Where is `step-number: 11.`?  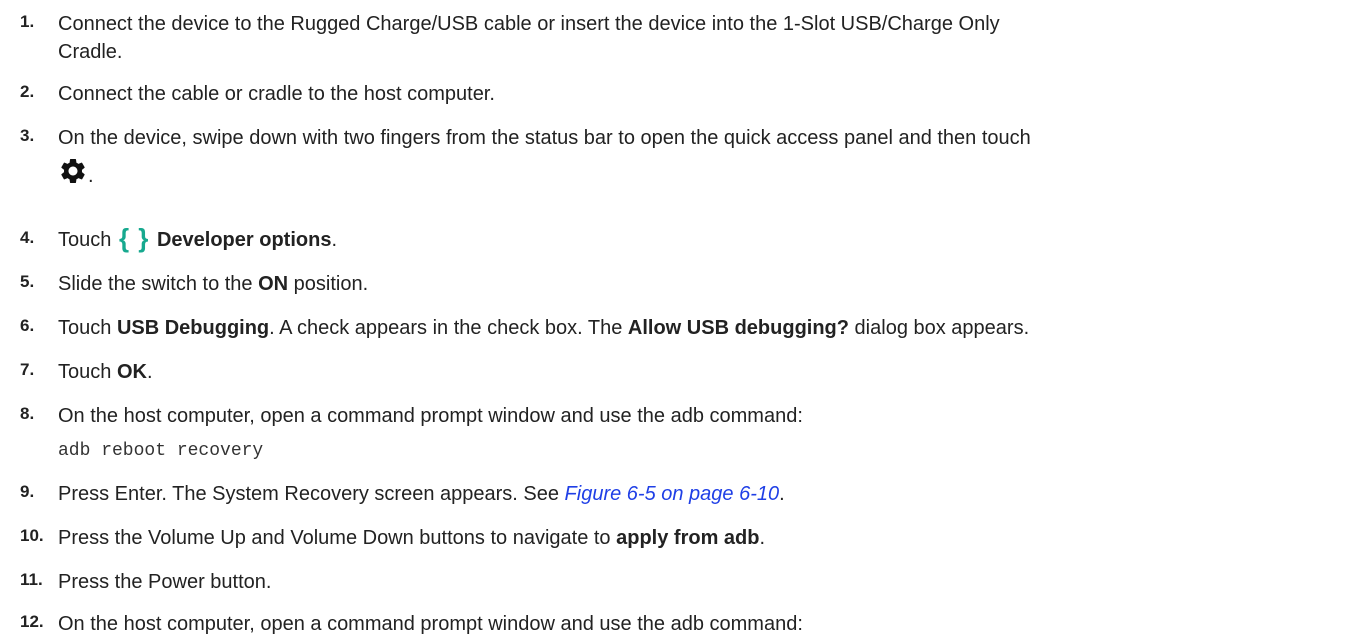 step-number: 11. is located at coordinates (31, 579).